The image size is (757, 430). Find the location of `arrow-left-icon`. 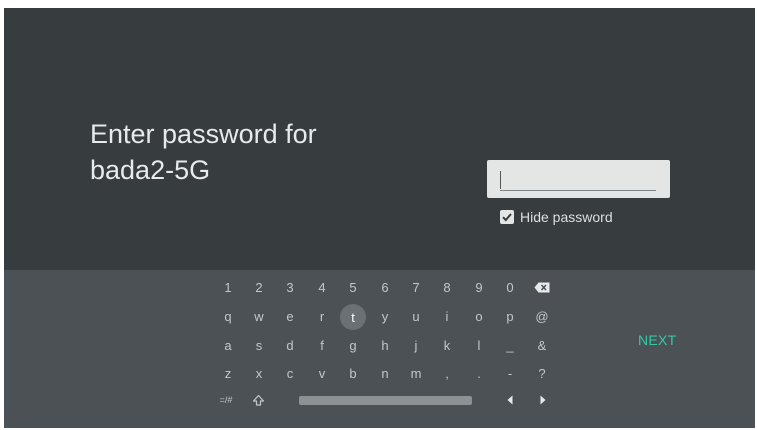

arrow-left-icon is located at coordinates (510, 400).